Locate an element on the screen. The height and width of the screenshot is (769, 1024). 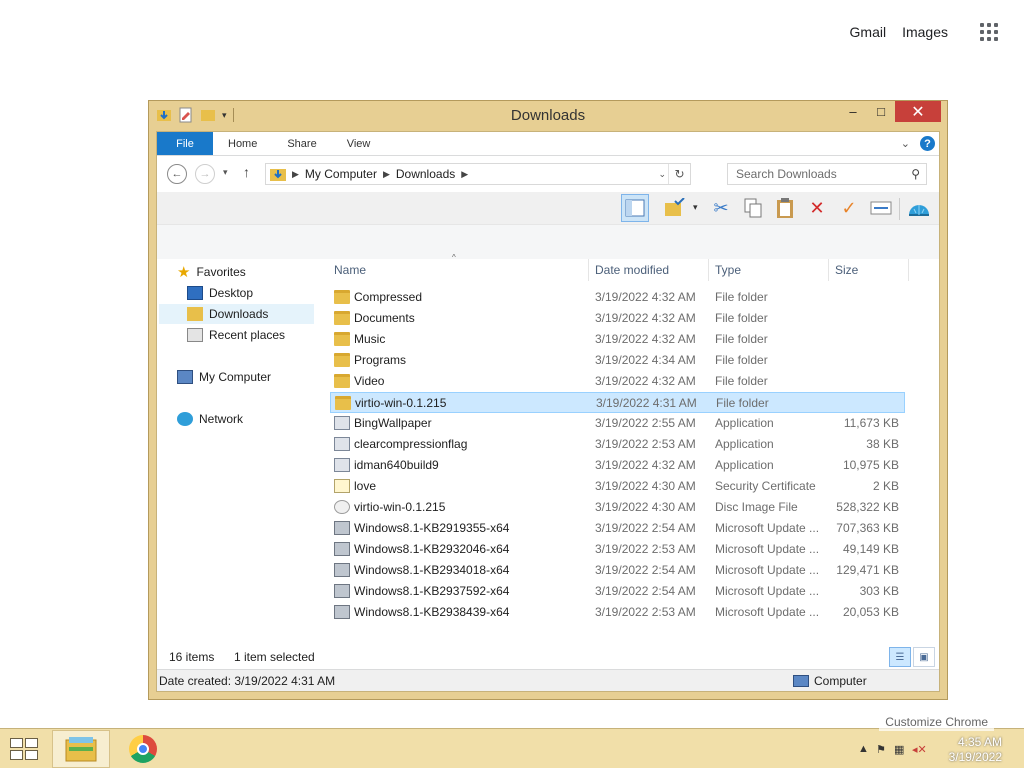
file-name: Windows8.1-KB2937592-x64 is located at coordinates (431, 591).